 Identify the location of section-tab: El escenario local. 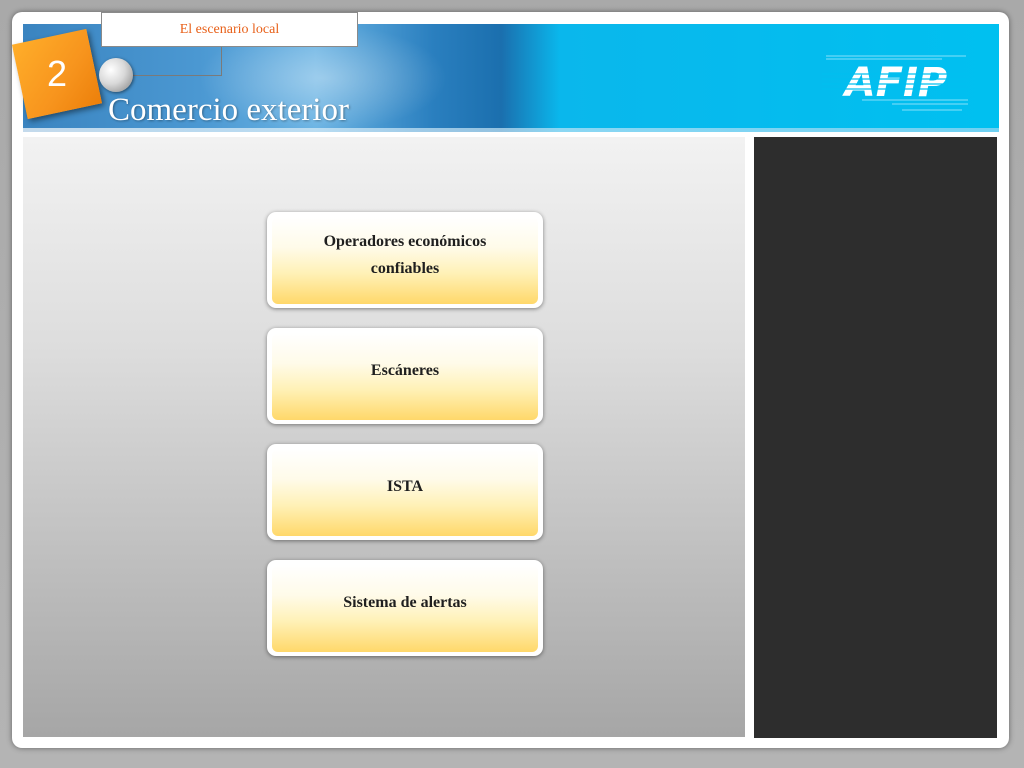
(229, 29).